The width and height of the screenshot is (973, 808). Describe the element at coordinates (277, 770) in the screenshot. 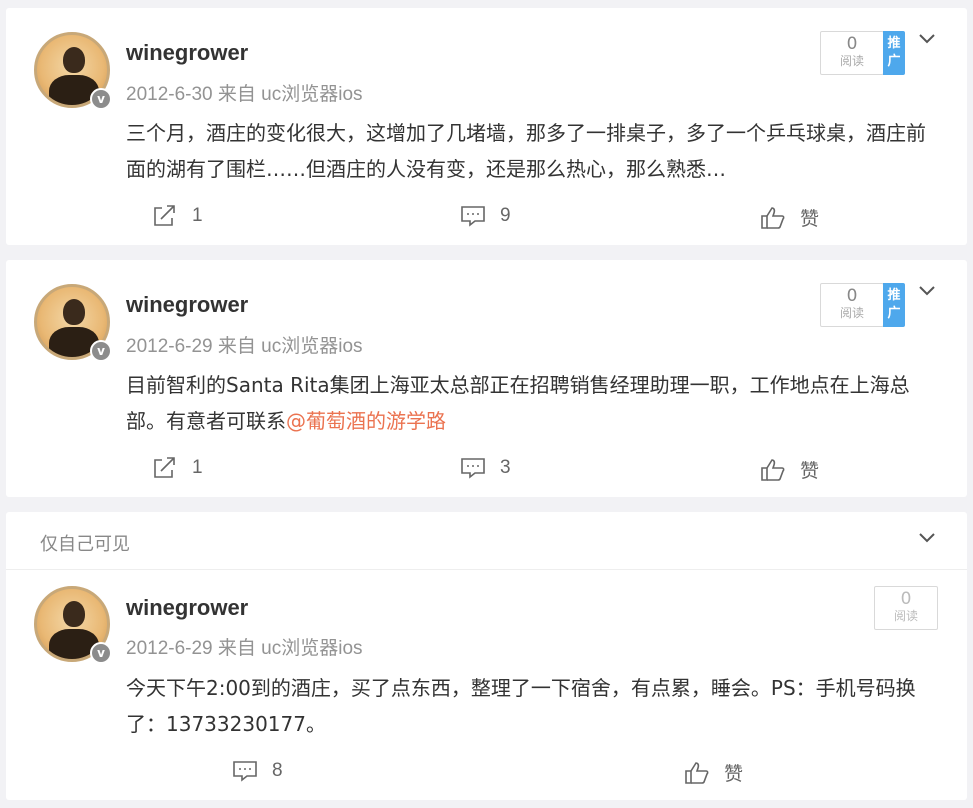

I see `comment-count: 8` at that location.